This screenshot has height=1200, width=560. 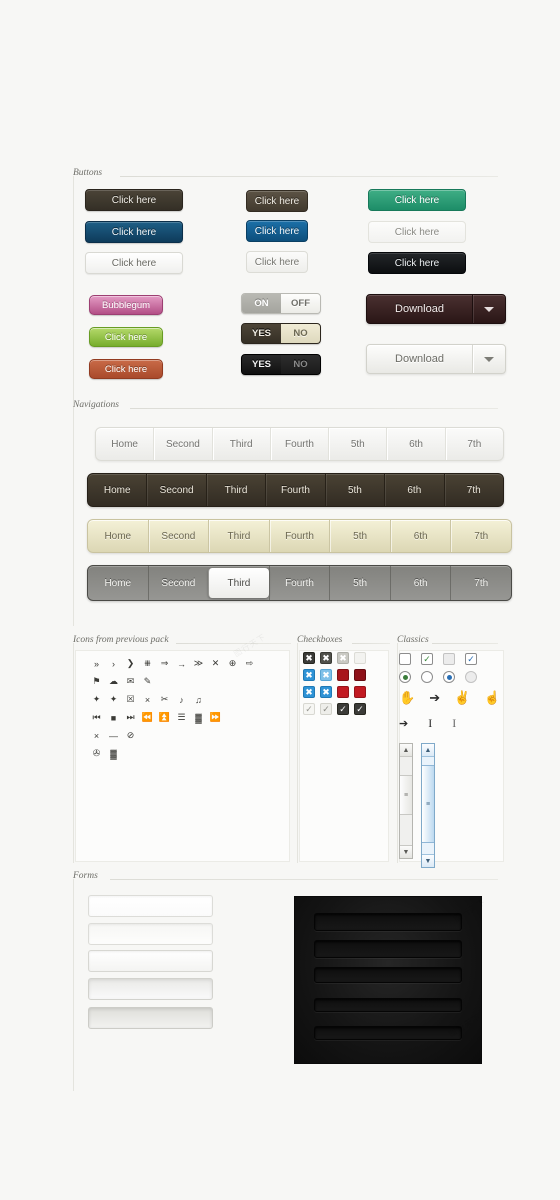 I want to click on button-click-here-ghost: Click here, so click(x=417, y=232).